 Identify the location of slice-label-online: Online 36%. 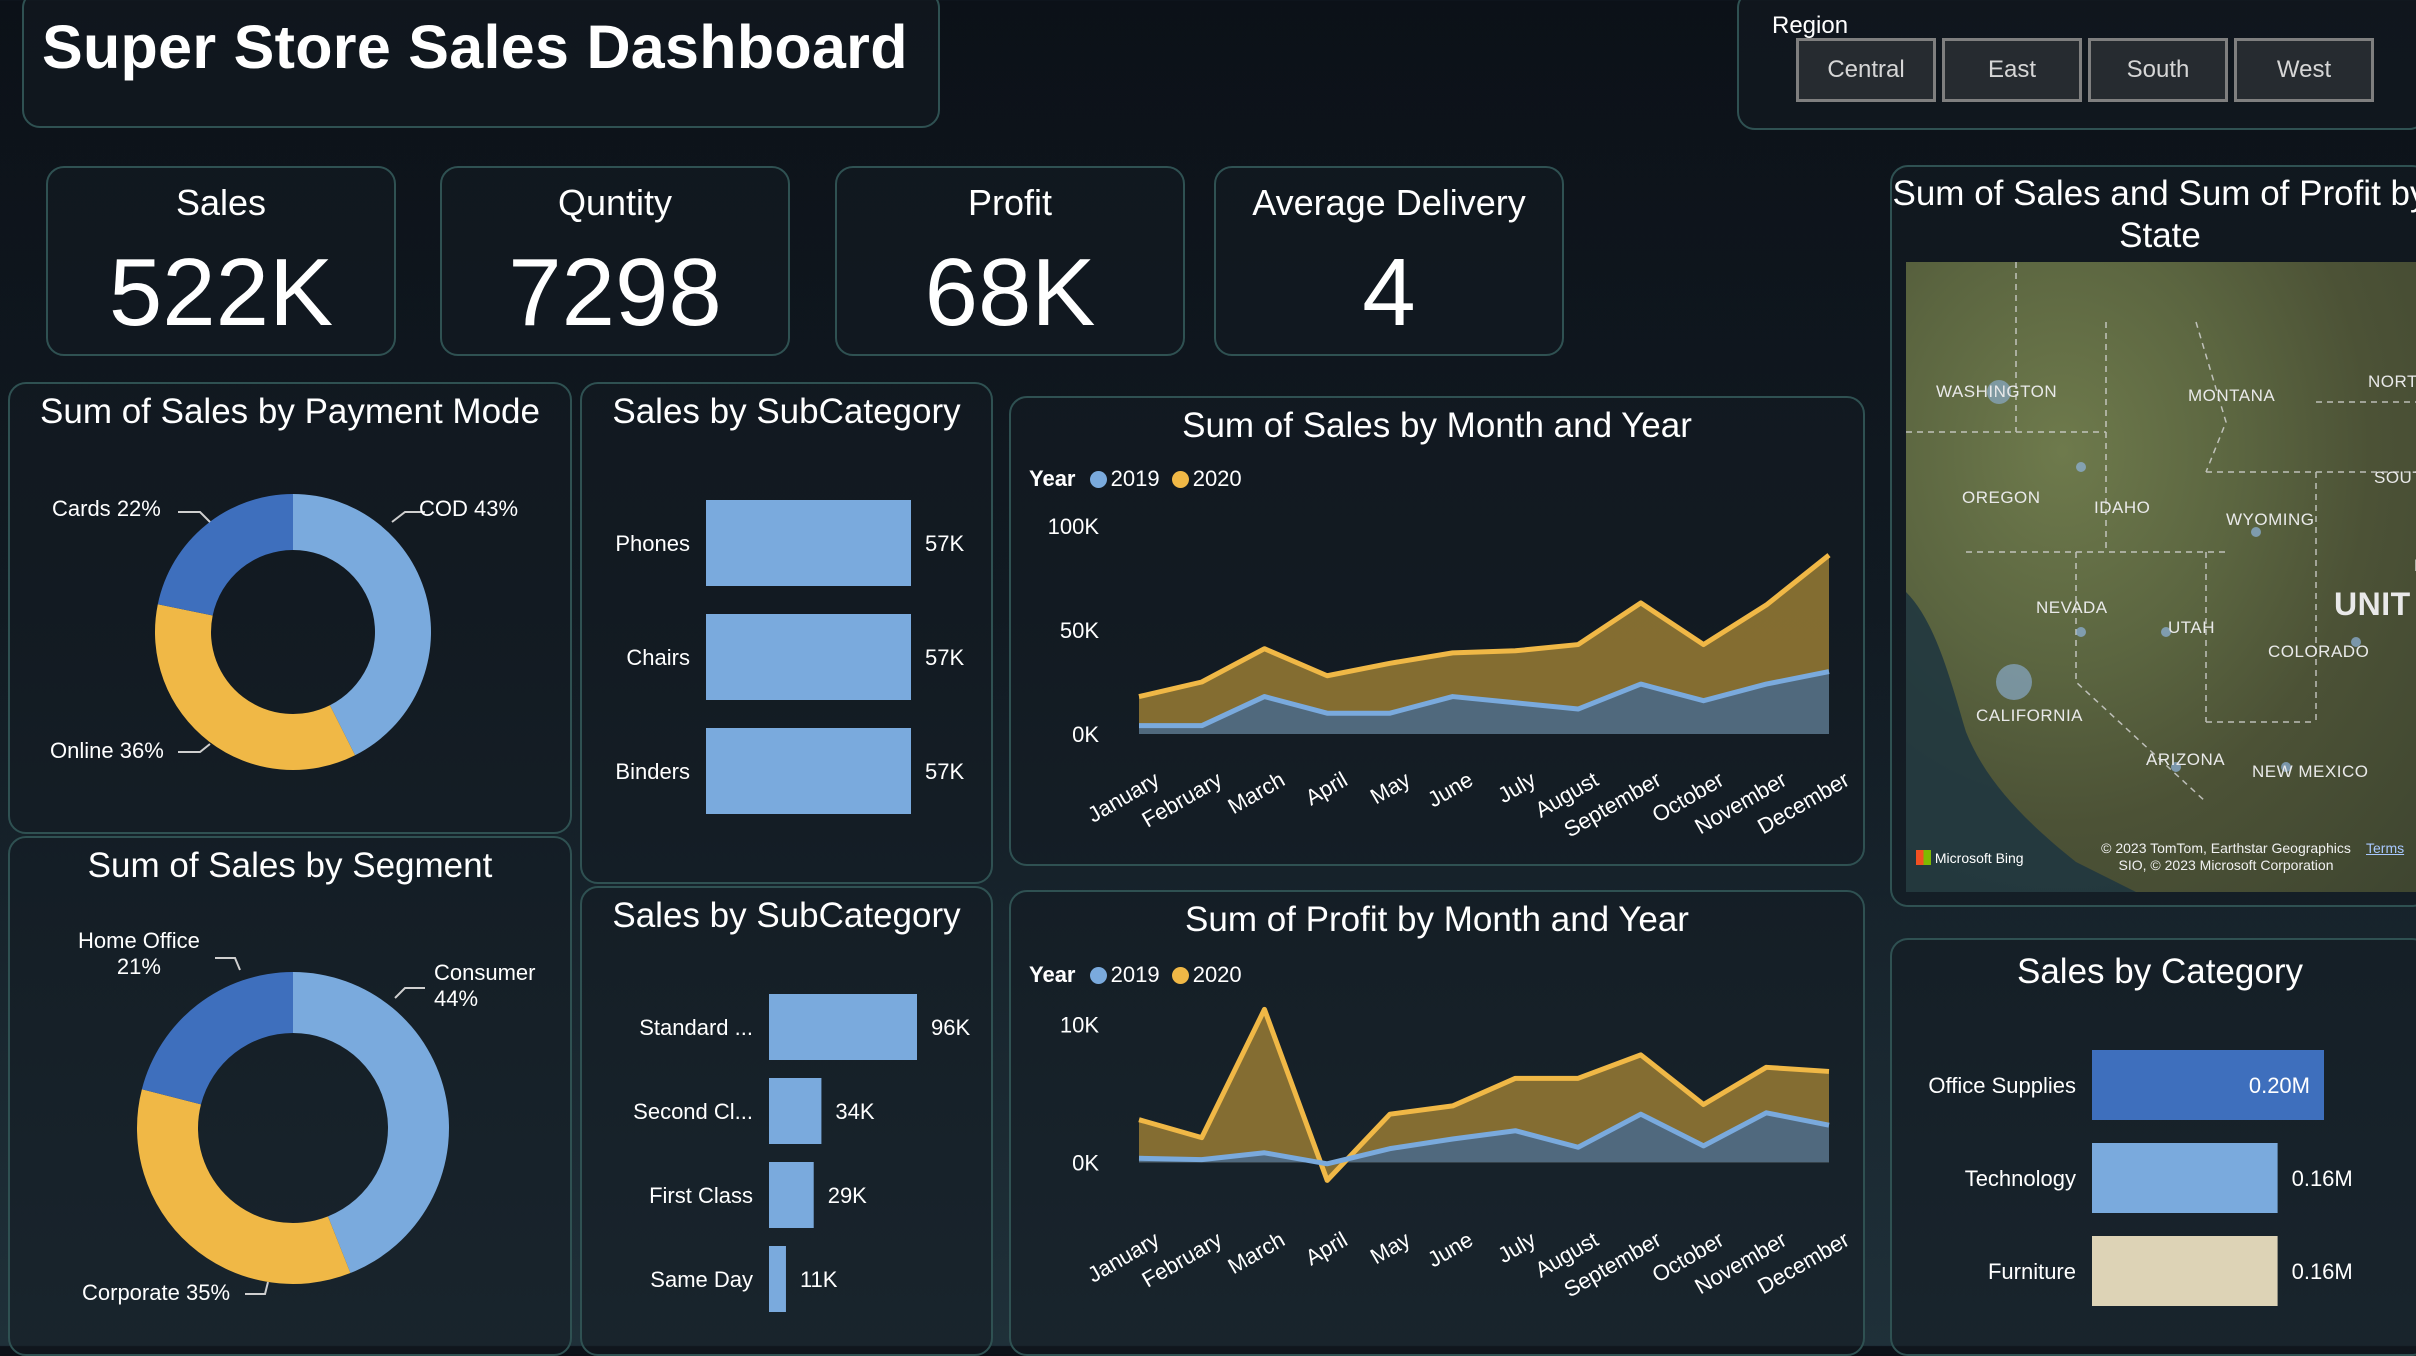
(107, 750).